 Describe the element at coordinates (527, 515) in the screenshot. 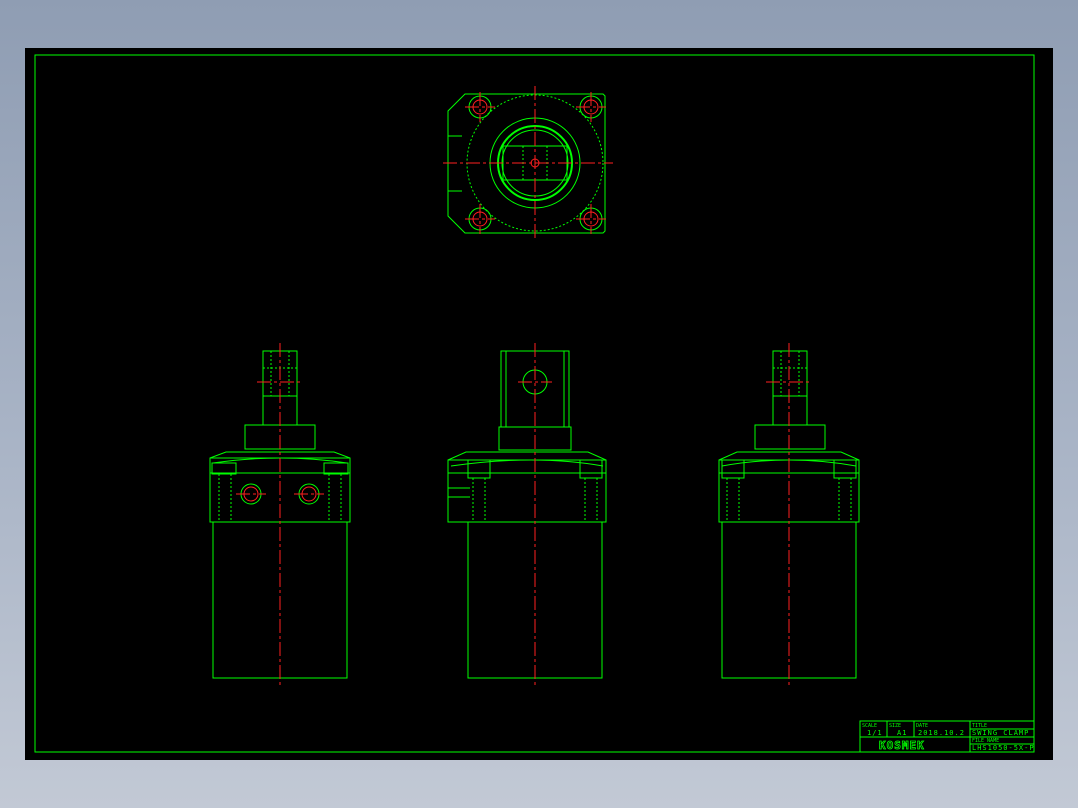

I see `side-view-center` at that location.